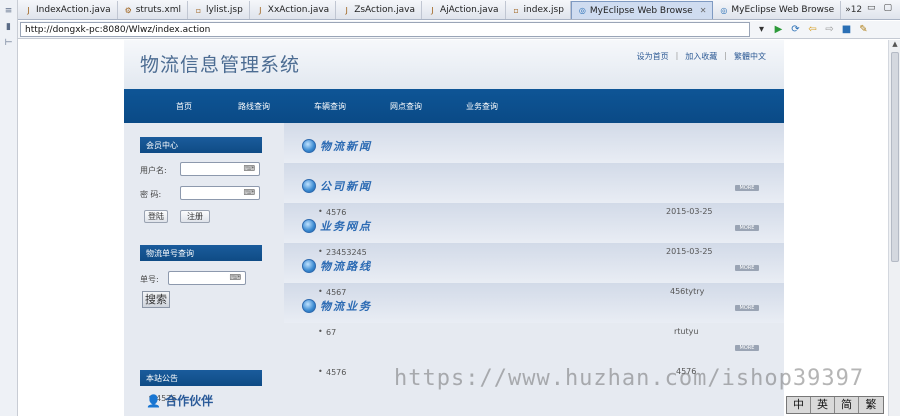  What do you see at coordinates (68, 10) in the screenshot?
I see `tab-indexaction: J IndexAction.java` at bounding box center [68, 10].